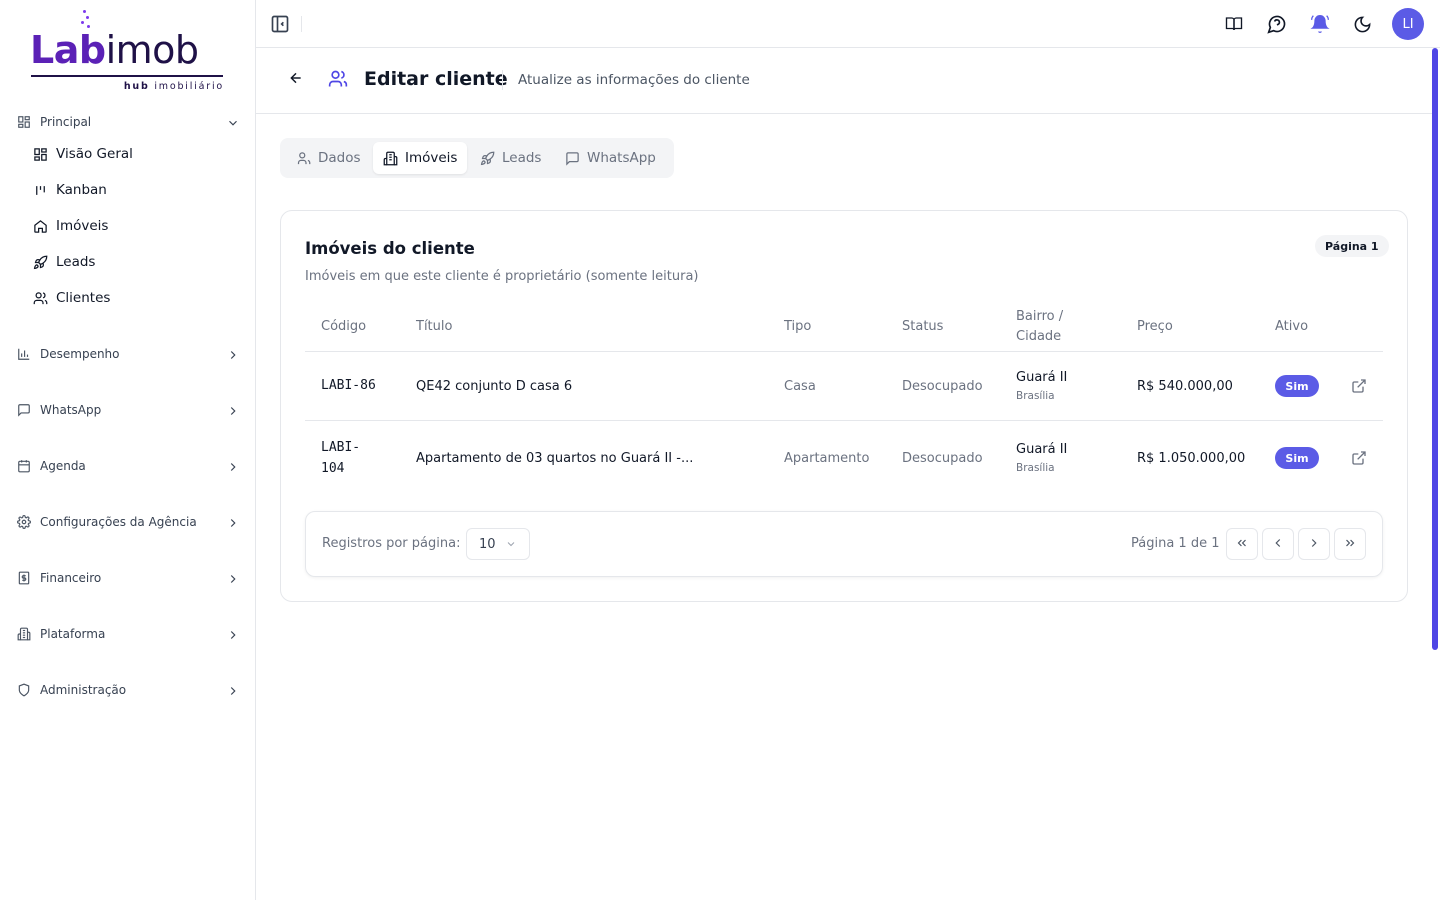 This screenshot has width=1440, height=900. What do you see at coordinates (1175, 543) in the screenshot?
I see `page-info: Página 1 de 1` at bounding box center [1175, 543].